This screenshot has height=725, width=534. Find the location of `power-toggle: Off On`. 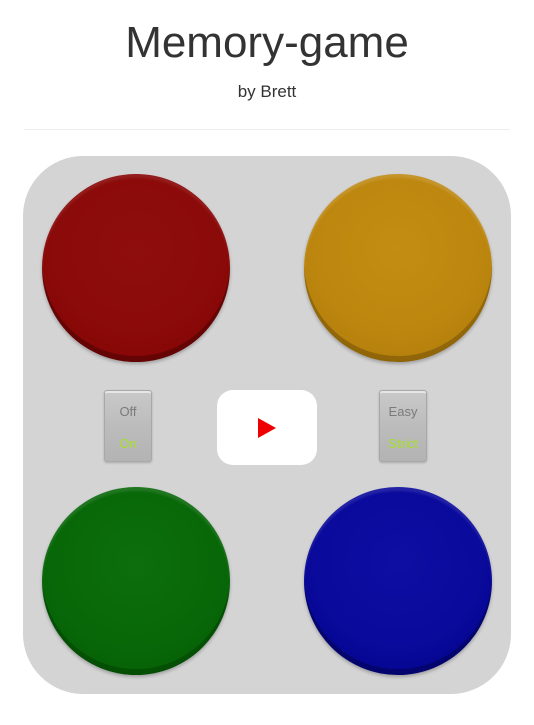

power-toggle: Off On is located at coordinates (128, 426).